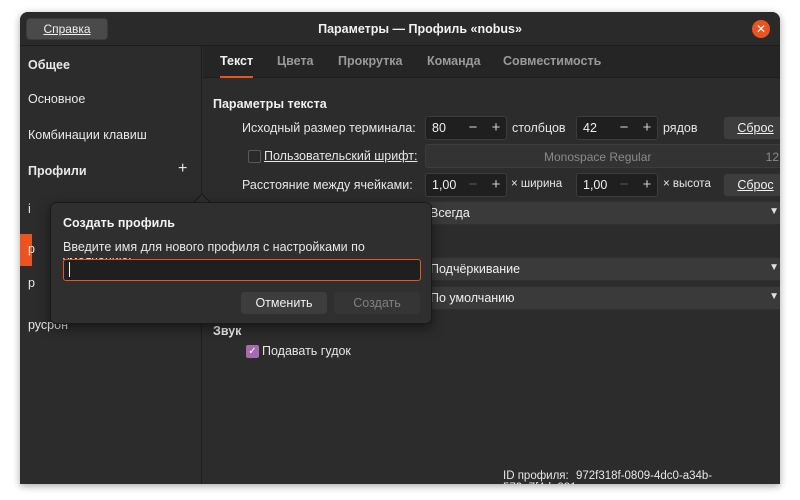 Image resolution: width=800 pixels, height=500 pixels. Describe the element at coordinates (602, 269) in the screenshot. I see `cursor-shape-combo: Подчёркивание ▼` at that location.